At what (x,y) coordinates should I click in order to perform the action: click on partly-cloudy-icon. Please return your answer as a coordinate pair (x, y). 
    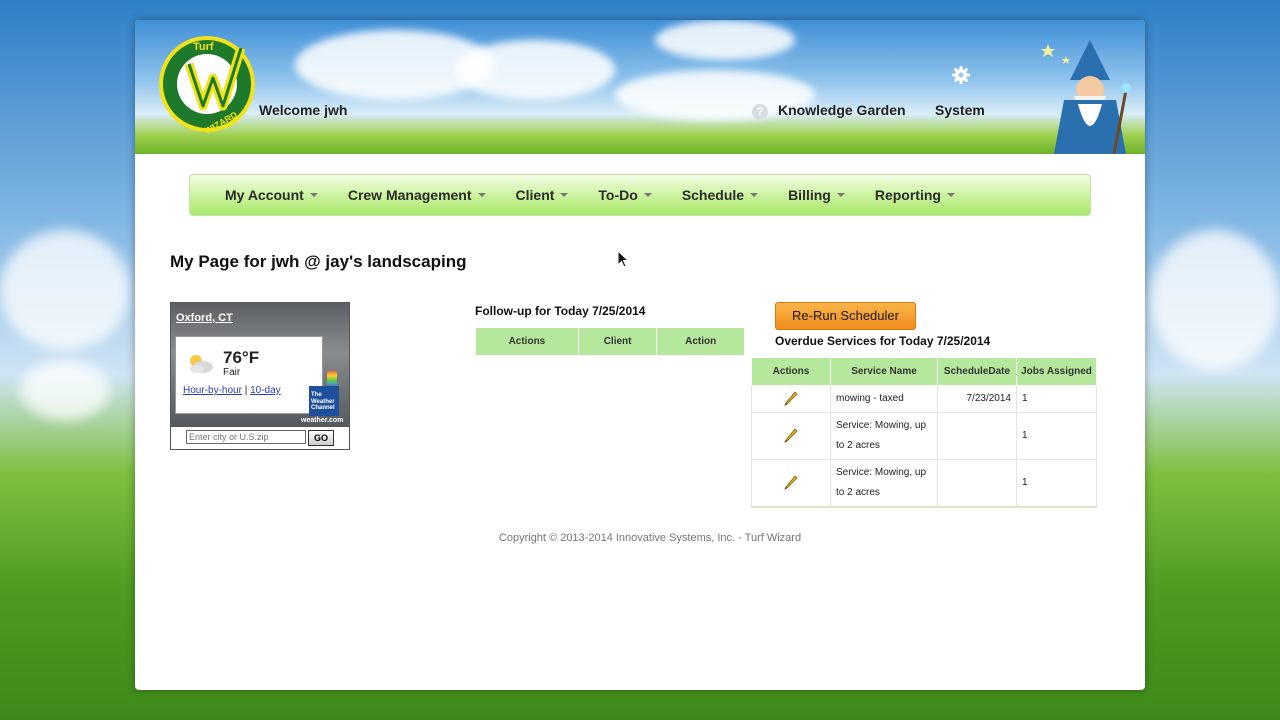
    Looking at the image, I should click on (201, 364).